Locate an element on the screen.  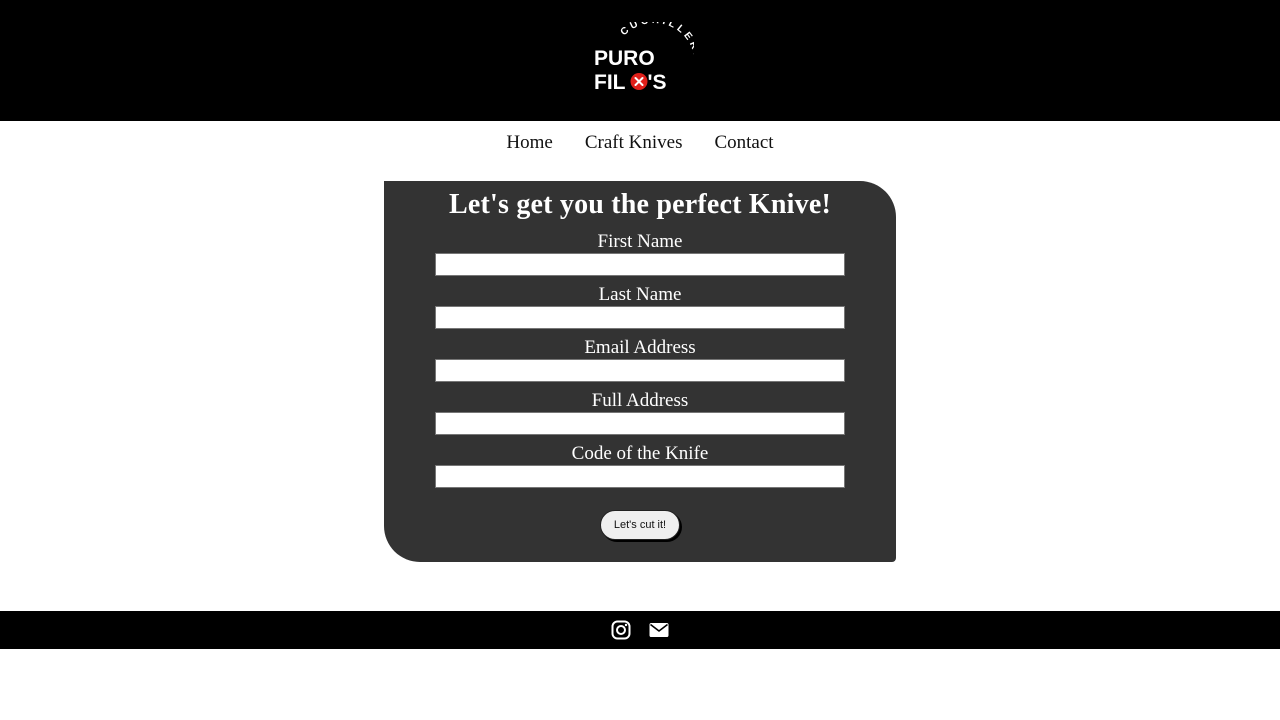
last-name-input is located at coordinates (640, 317).